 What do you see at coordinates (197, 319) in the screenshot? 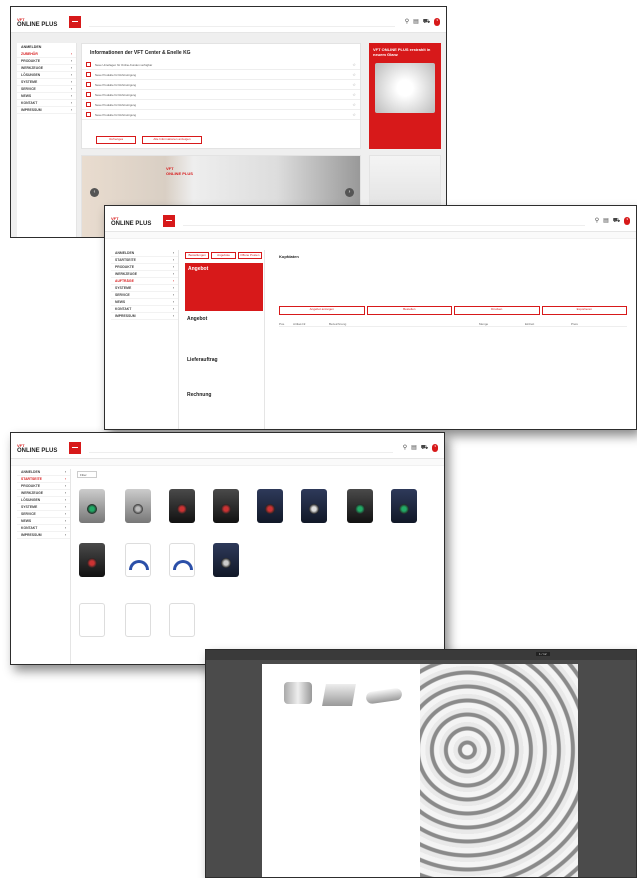
I see `offer-heading: Angebot` at bounding box center [197, 319].